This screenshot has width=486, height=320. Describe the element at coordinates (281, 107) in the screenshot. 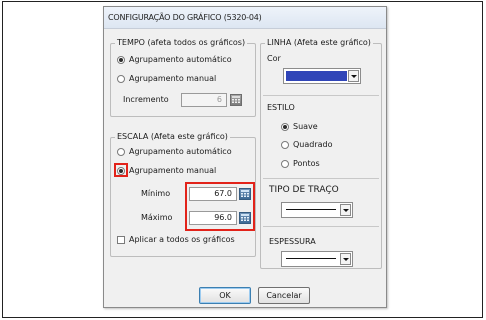

I see `style-title: ESTILO` at that location.